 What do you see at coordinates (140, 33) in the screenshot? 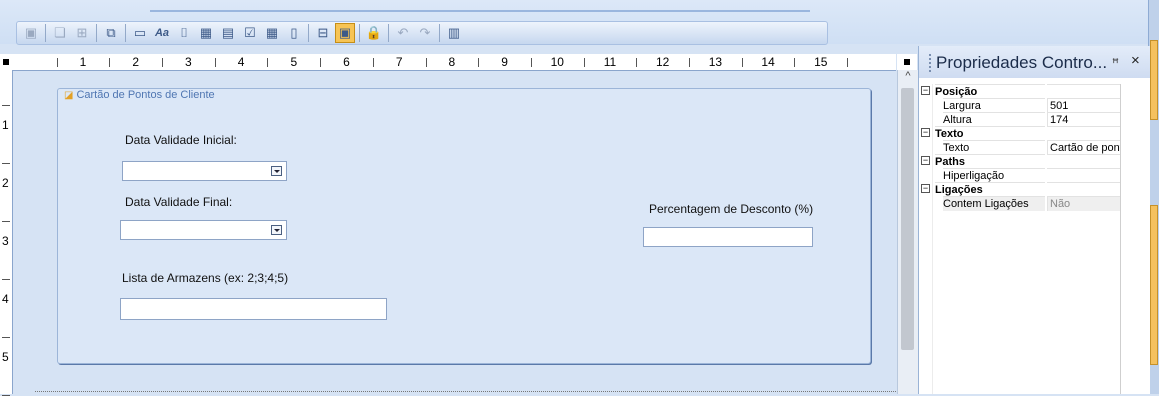
I see `label-icon: ▭` at bounding box center [140, 33].